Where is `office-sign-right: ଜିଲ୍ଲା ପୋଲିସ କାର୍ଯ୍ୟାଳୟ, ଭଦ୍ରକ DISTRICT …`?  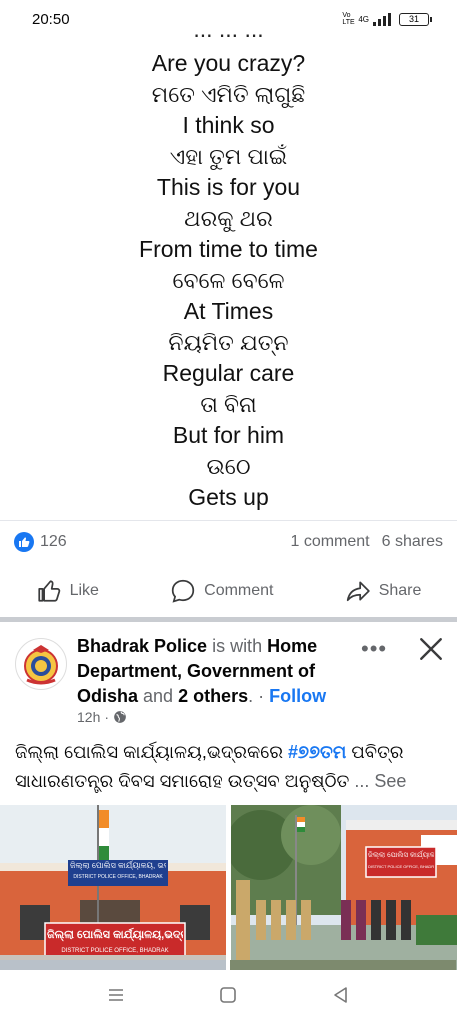 office-sign-right: ଜିଲ୍ଲା ପୋଲିସ କାର୍ଯ୍ୟାଳୟ, ଭଦ୍ରକ DISTRICT … is located at coordinates (401, 860).